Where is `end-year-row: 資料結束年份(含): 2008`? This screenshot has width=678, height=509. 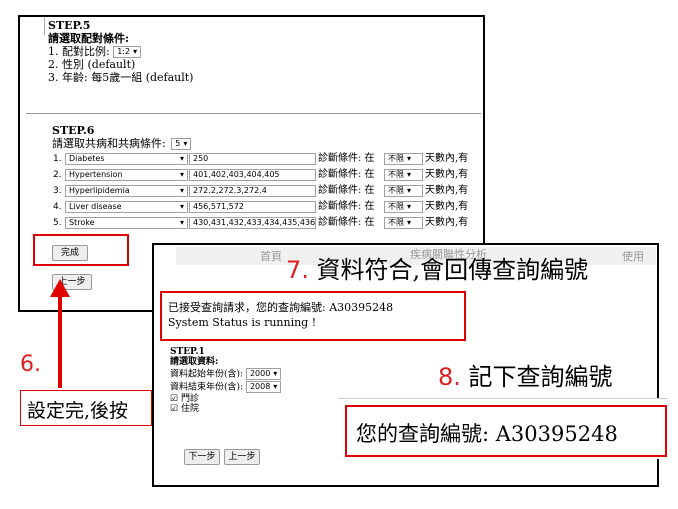
end-year-row: 資料結束年份(含): 2008 is located at coordinates (226, 387).